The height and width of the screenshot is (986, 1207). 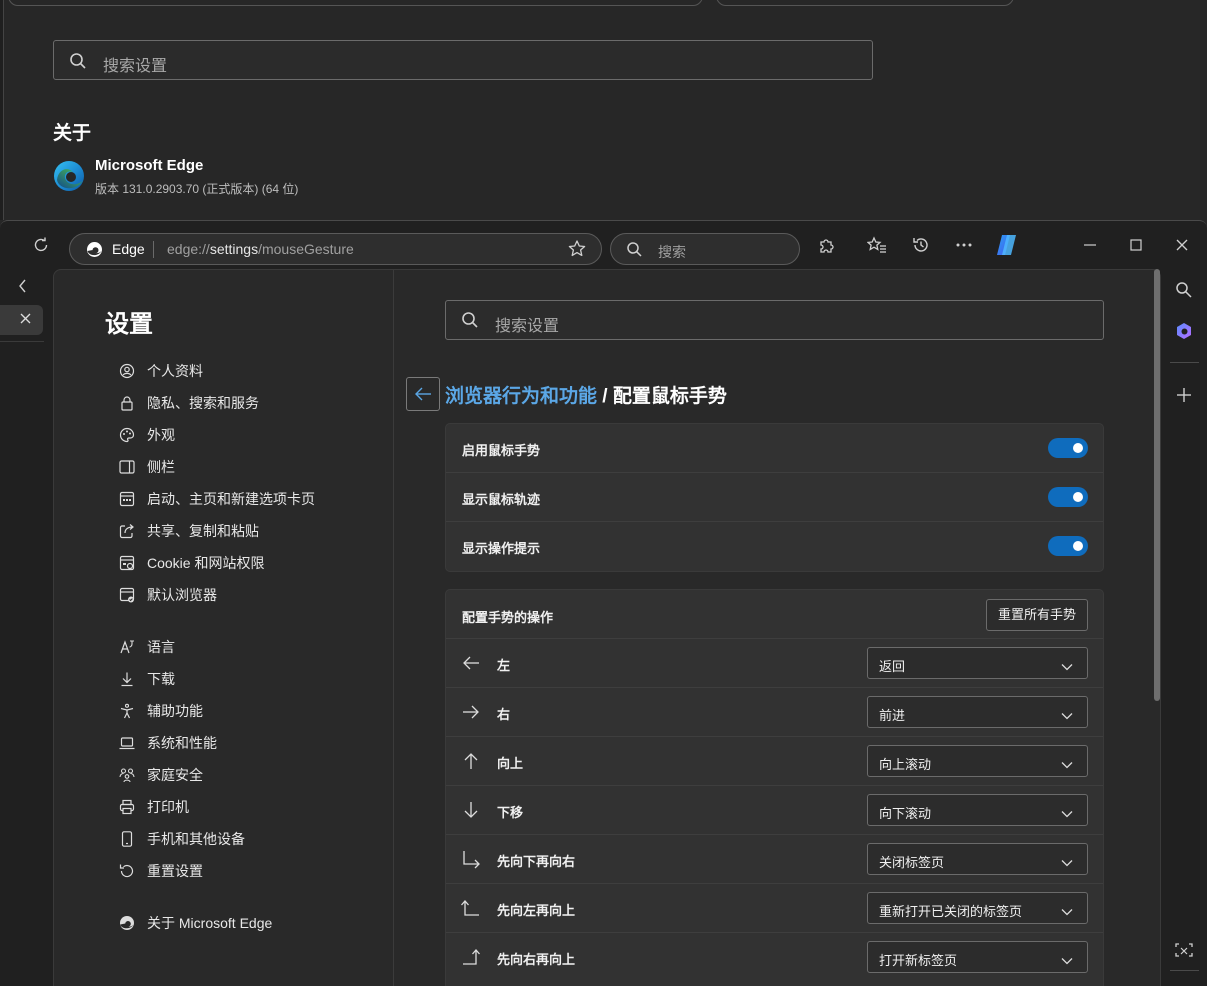 I want to click on background-left-edge, so click(x=2, y=110).